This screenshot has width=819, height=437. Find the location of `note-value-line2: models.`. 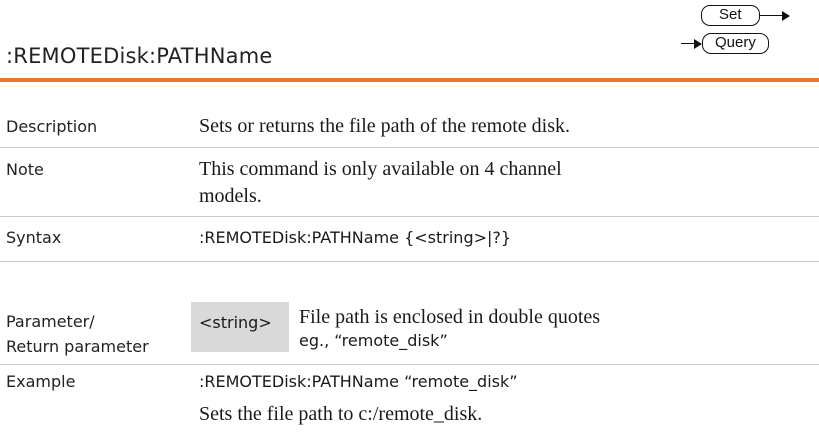

note-value-line2: models. is located at coordinates (230, 196).